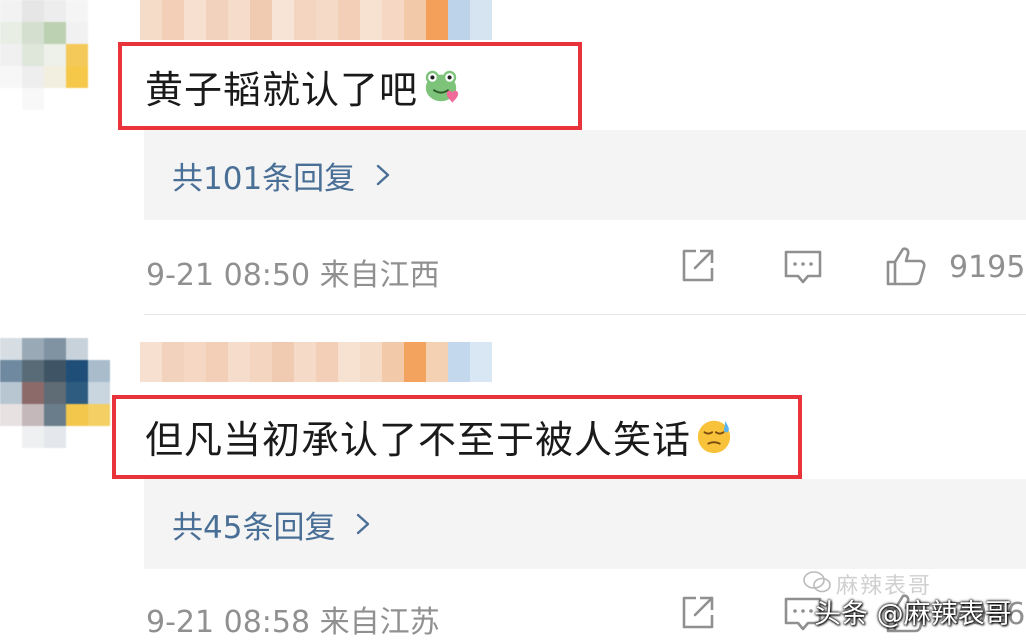 This screenshot has width=1026, height=642. I want to click on reply-panel: 共45条回复, so click(585, 524).